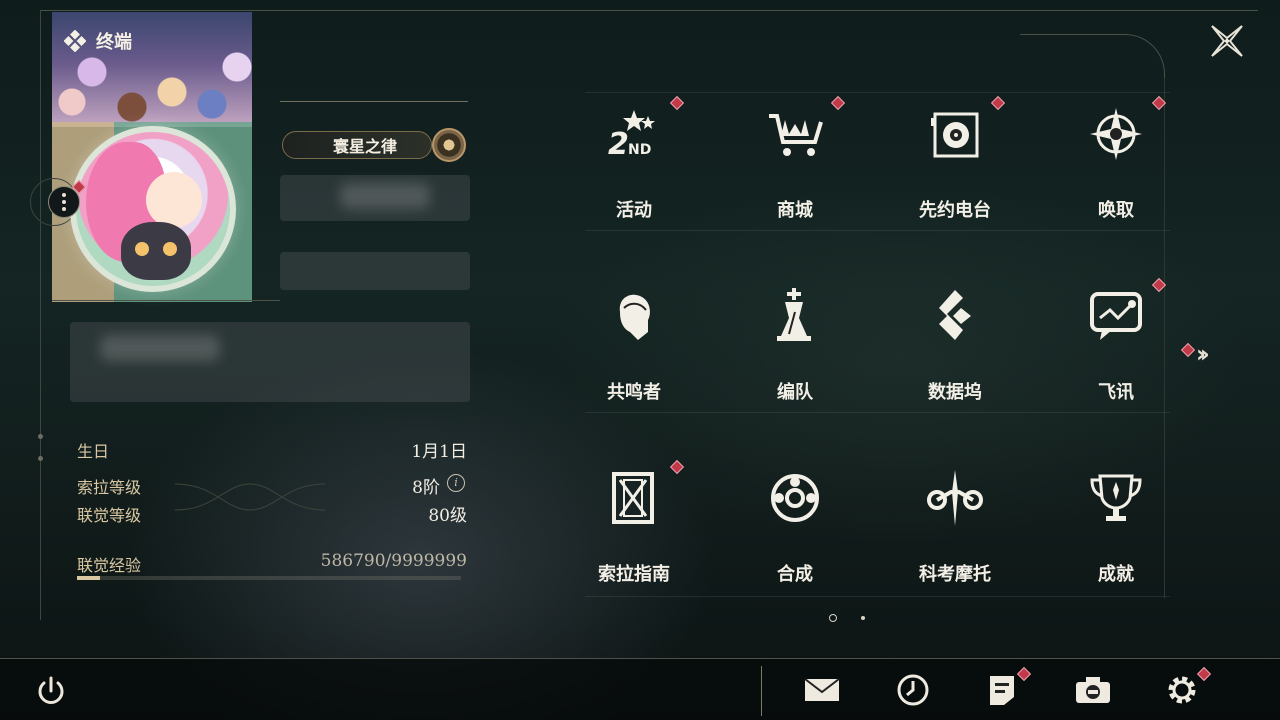 The image size is (1280, 720). What do you see at coordinates (1116, 498) in the screenshot?
I see `trophy-icon` at bounding box center [1116, 498].